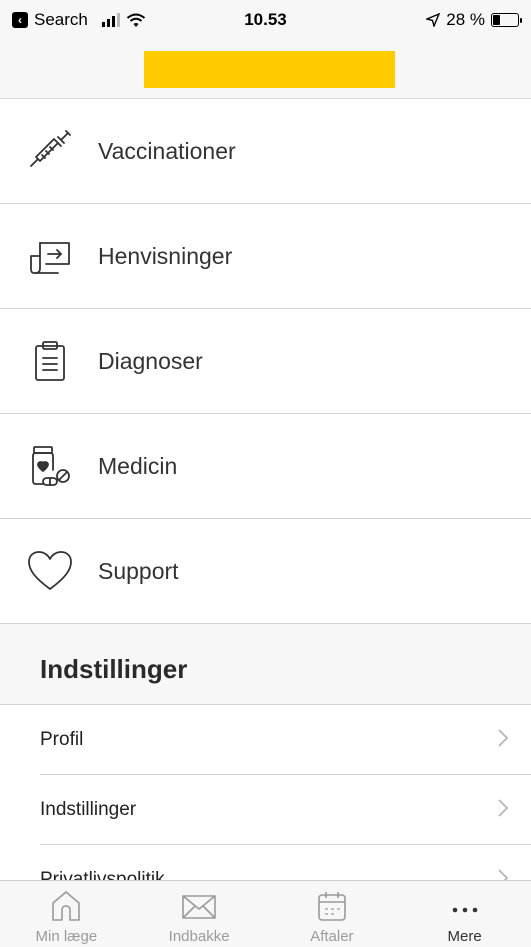 The image size is (531, 947). I want to click on clipboard-icon, so click(50, 361).